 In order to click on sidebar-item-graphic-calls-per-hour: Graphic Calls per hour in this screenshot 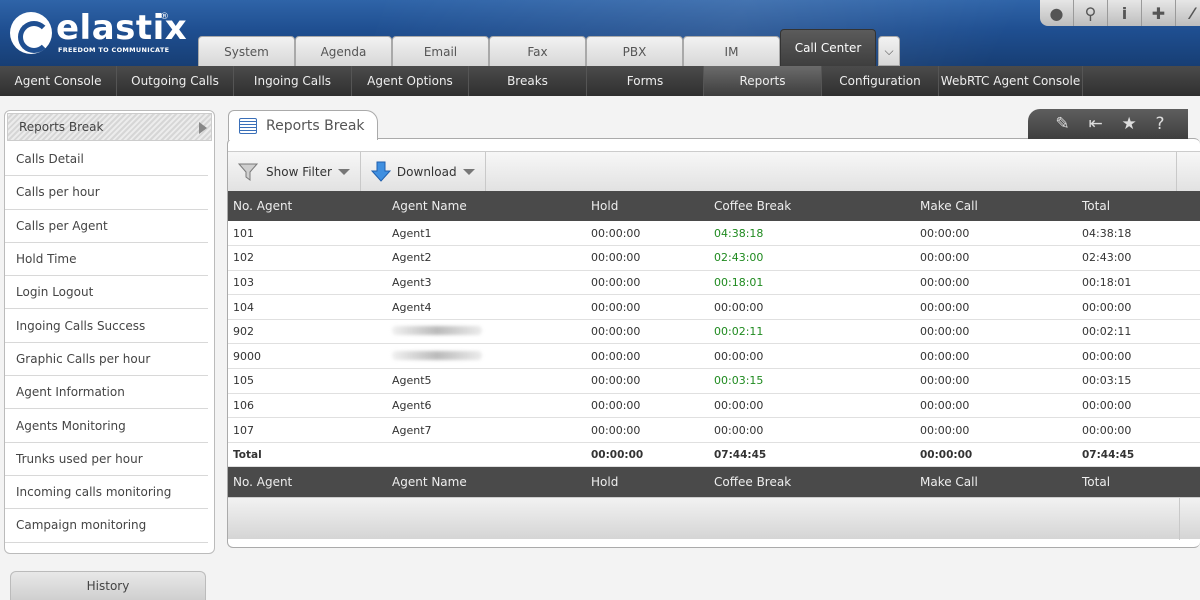, I will do `click(106, 360)`.